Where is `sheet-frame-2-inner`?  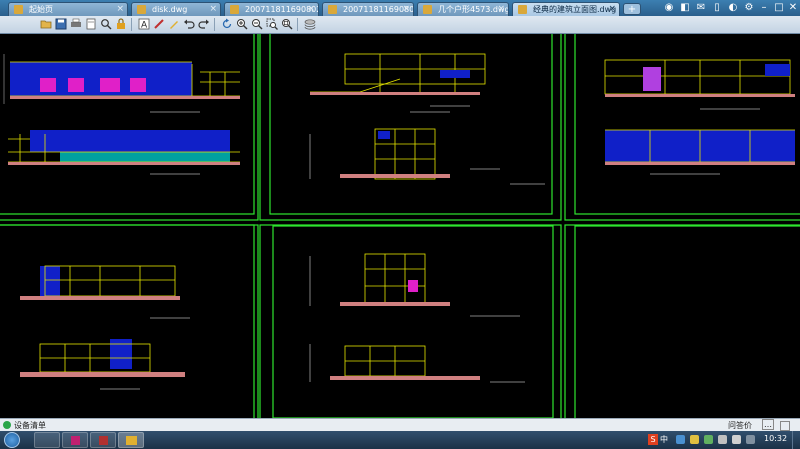
sheet-frame-2-inner is located at coordinates (411, 124).